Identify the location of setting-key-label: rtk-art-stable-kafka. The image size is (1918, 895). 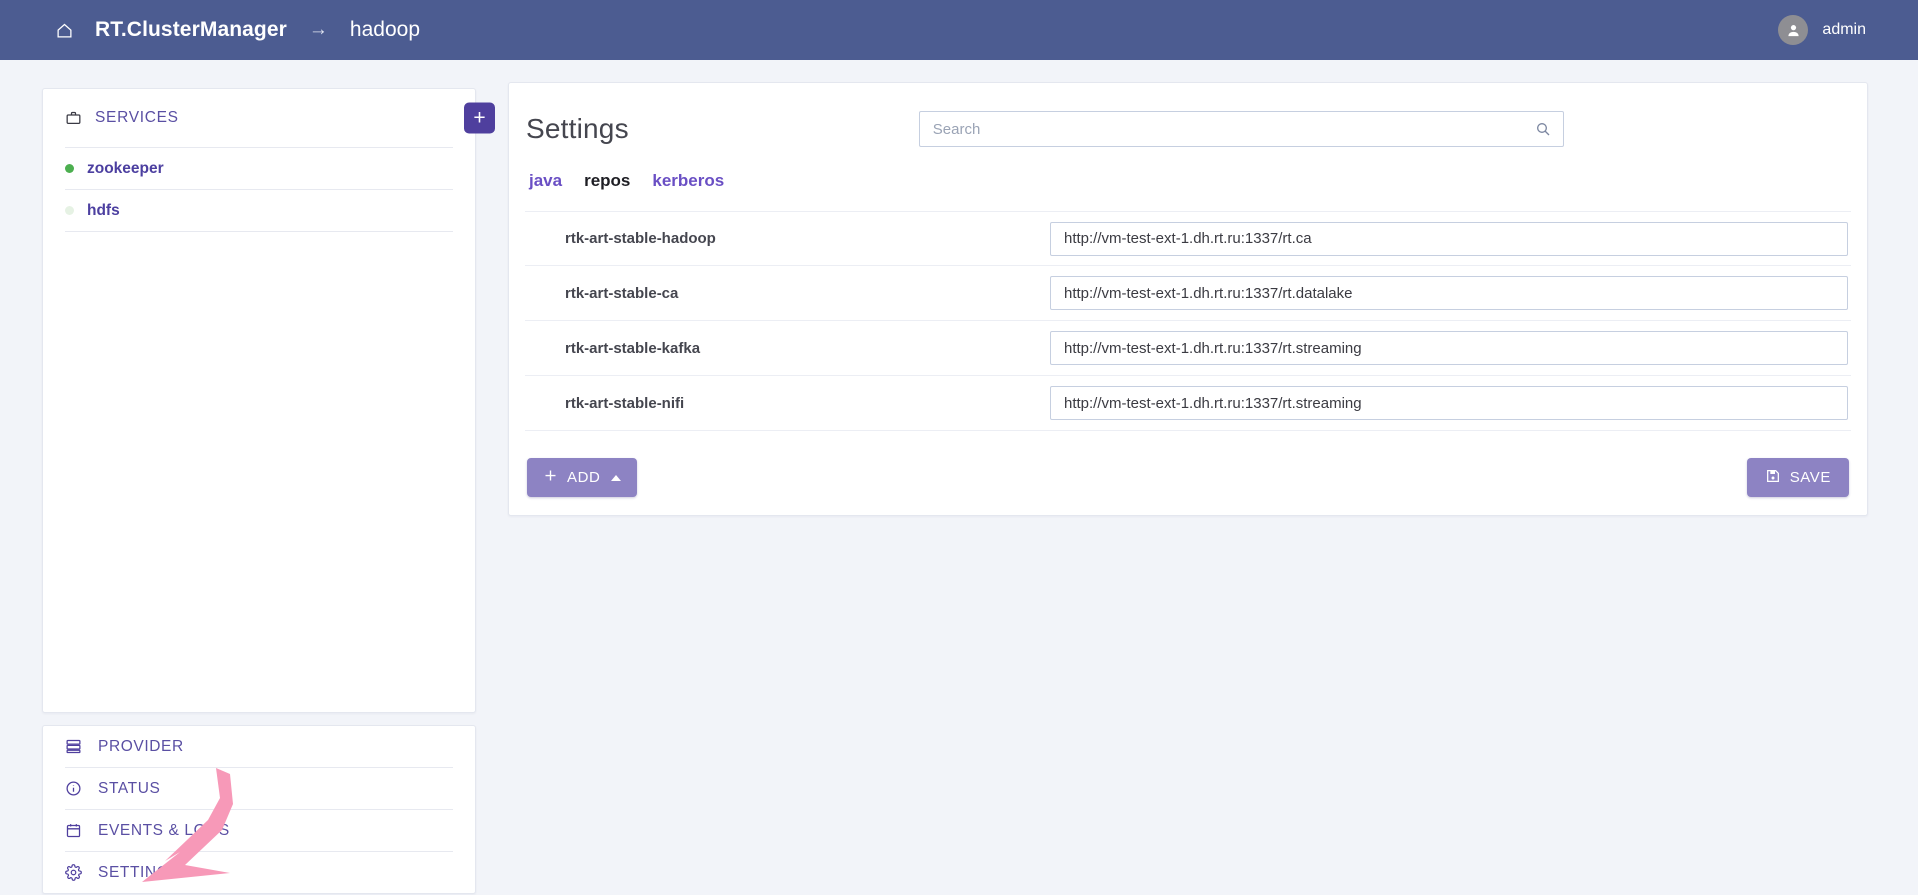
(633, 348).